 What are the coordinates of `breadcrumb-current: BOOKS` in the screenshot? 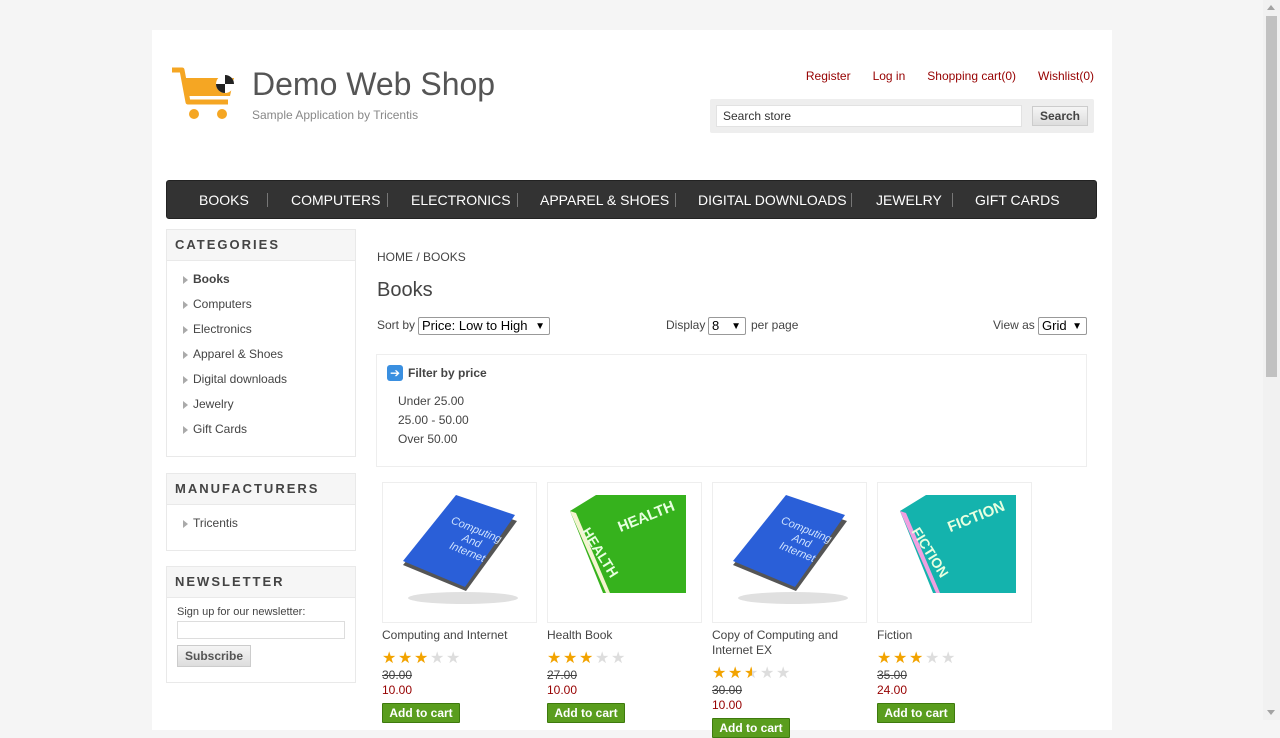 It's located at (444, 257).